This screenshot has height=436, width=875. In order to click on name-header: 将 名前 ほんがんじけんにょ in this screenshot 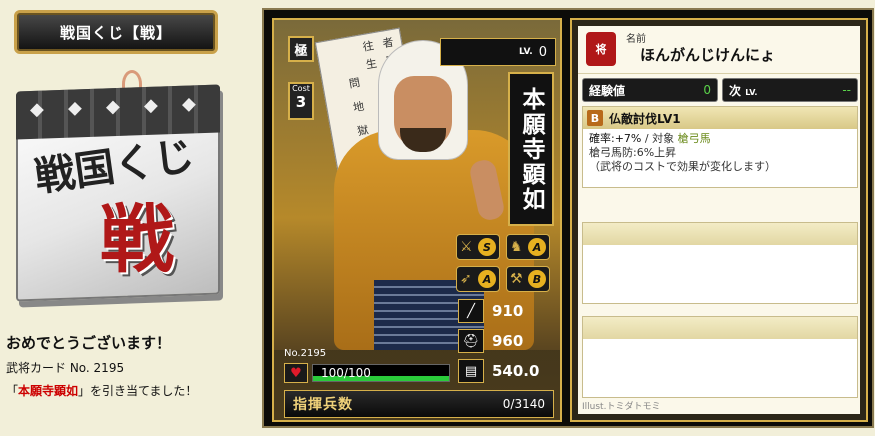, I will do `click(719, 50)`.